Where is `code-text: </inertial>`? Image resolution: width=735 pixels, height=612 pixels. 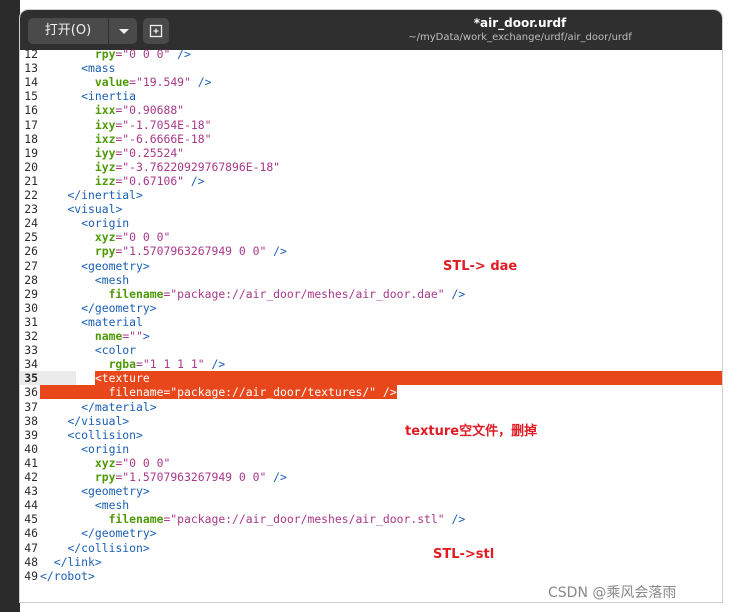
code-text: </inertial> is located at coordinates (105, 195).